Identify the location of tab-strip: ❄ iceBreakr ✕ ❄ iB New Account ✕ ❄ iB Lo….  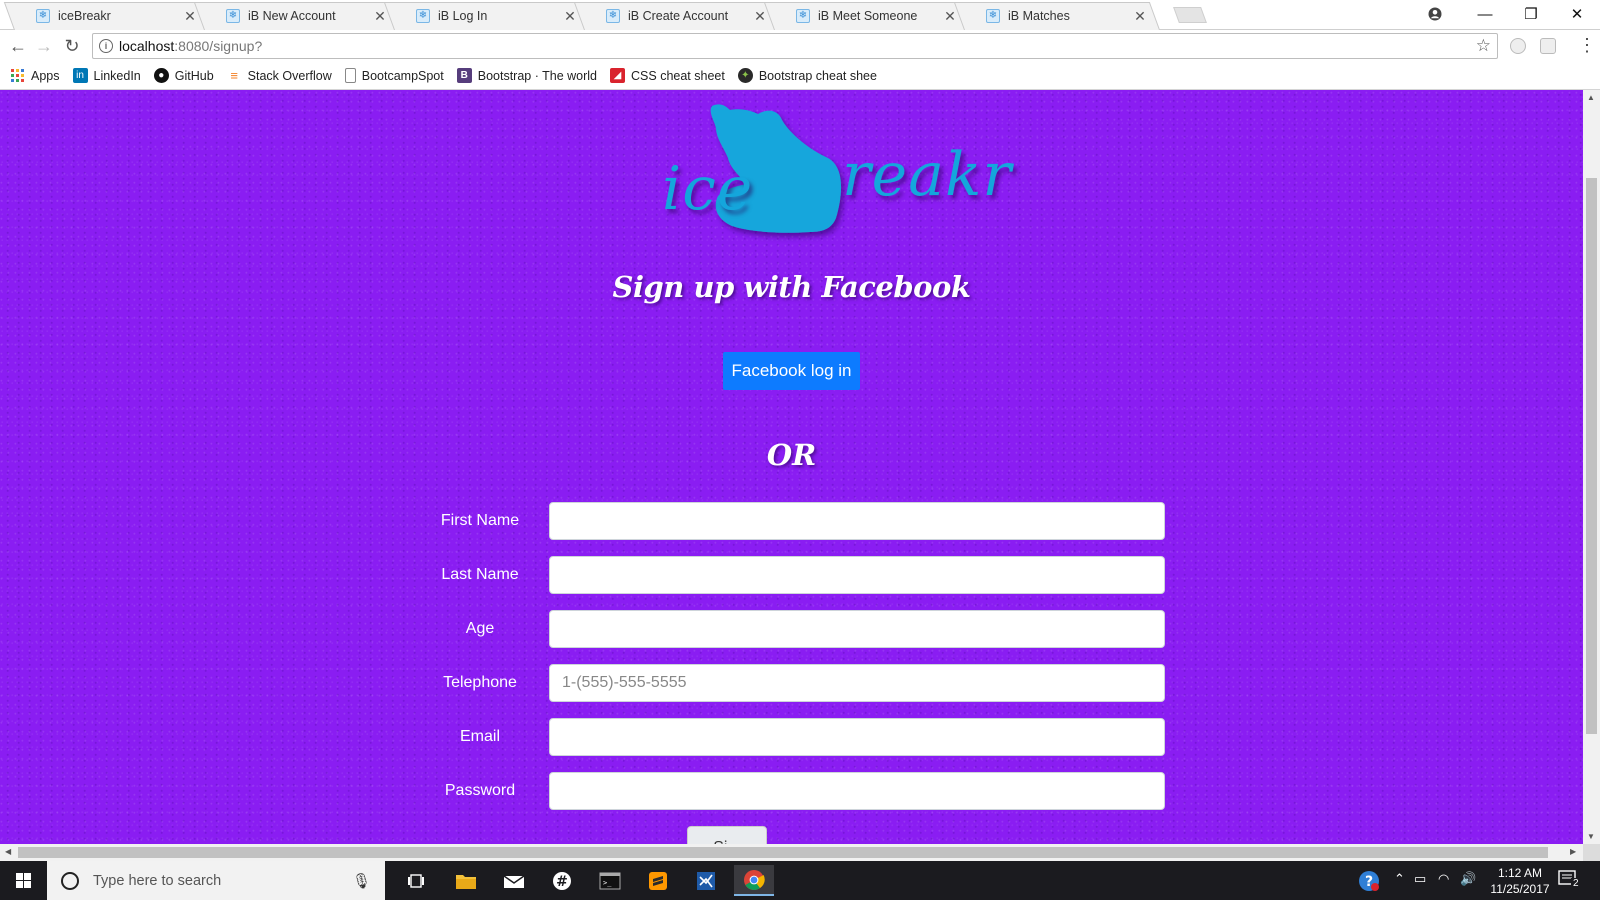
(800, 15).